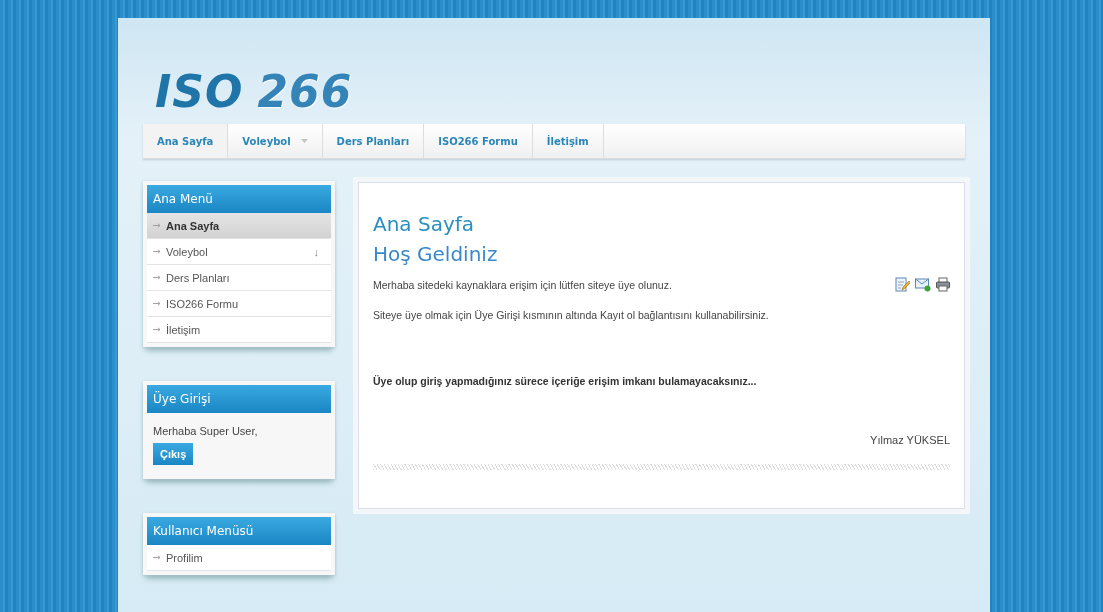 The image size is (1103, 612). I want to click on nav-tab: Voleybol, so click(275, 141).